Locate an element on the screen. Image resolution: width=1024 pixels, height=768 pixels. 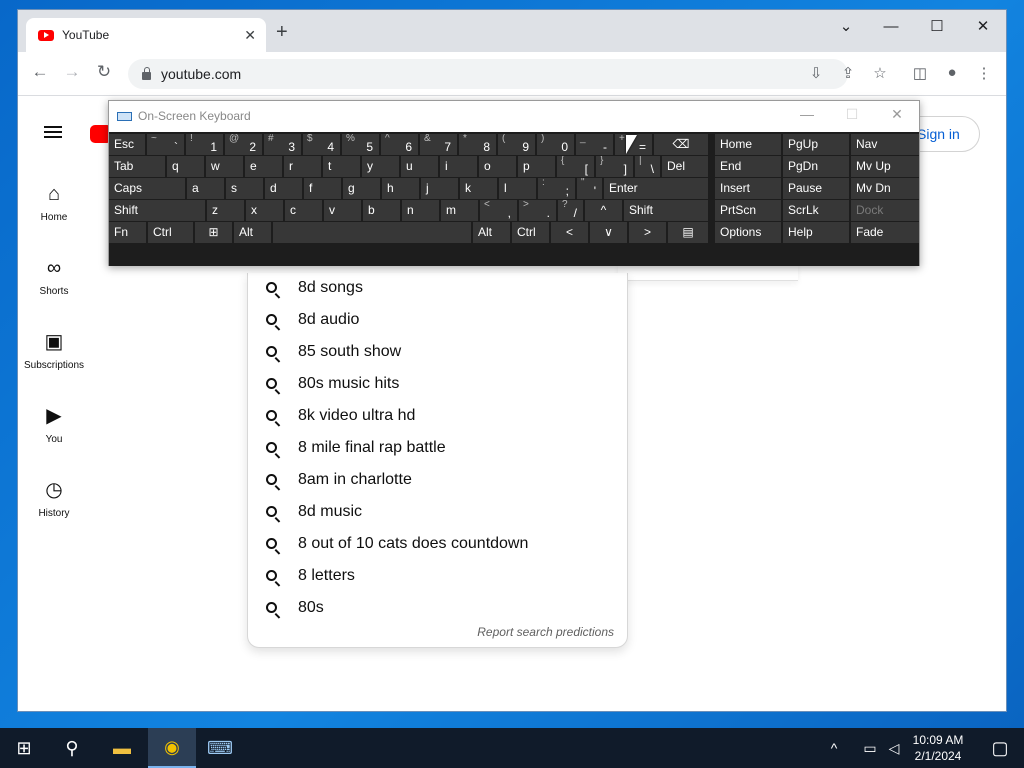
key-c: c is located at coordinates (303, 210).